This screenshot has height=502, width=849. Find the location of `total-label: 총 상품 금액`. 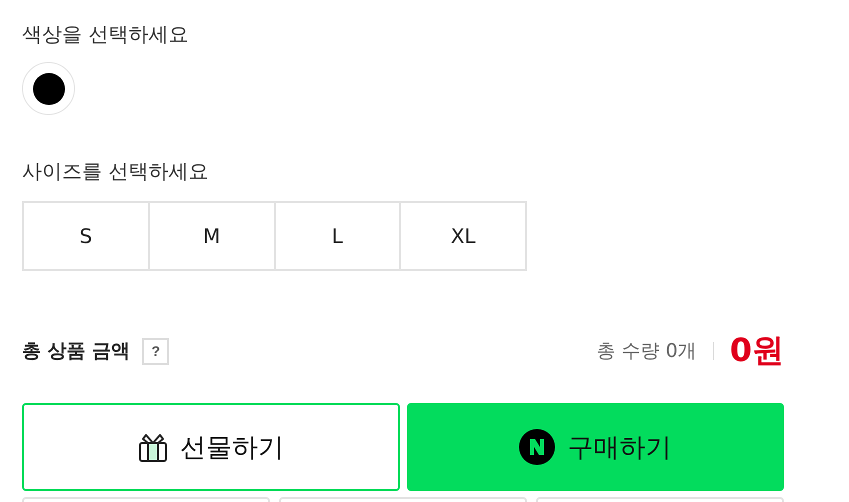

total-label: 총 상품 금액 is located at coordinates (76, 351).